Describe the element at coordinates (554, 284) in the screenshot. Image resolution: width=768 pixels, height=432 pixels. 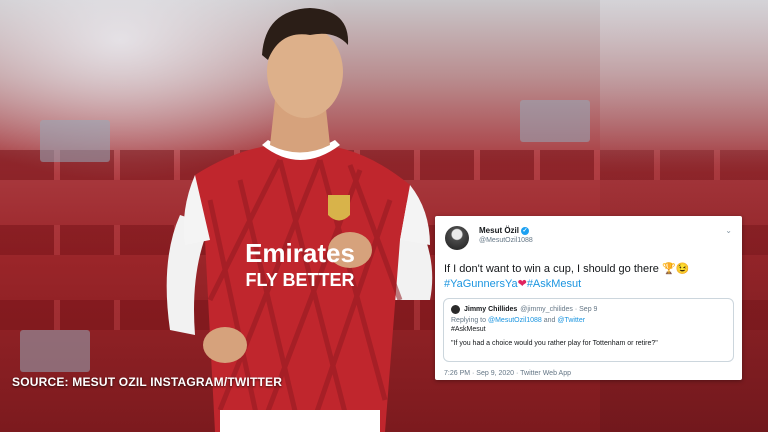
I see `hashtag-link: #AskMesut` at that location.